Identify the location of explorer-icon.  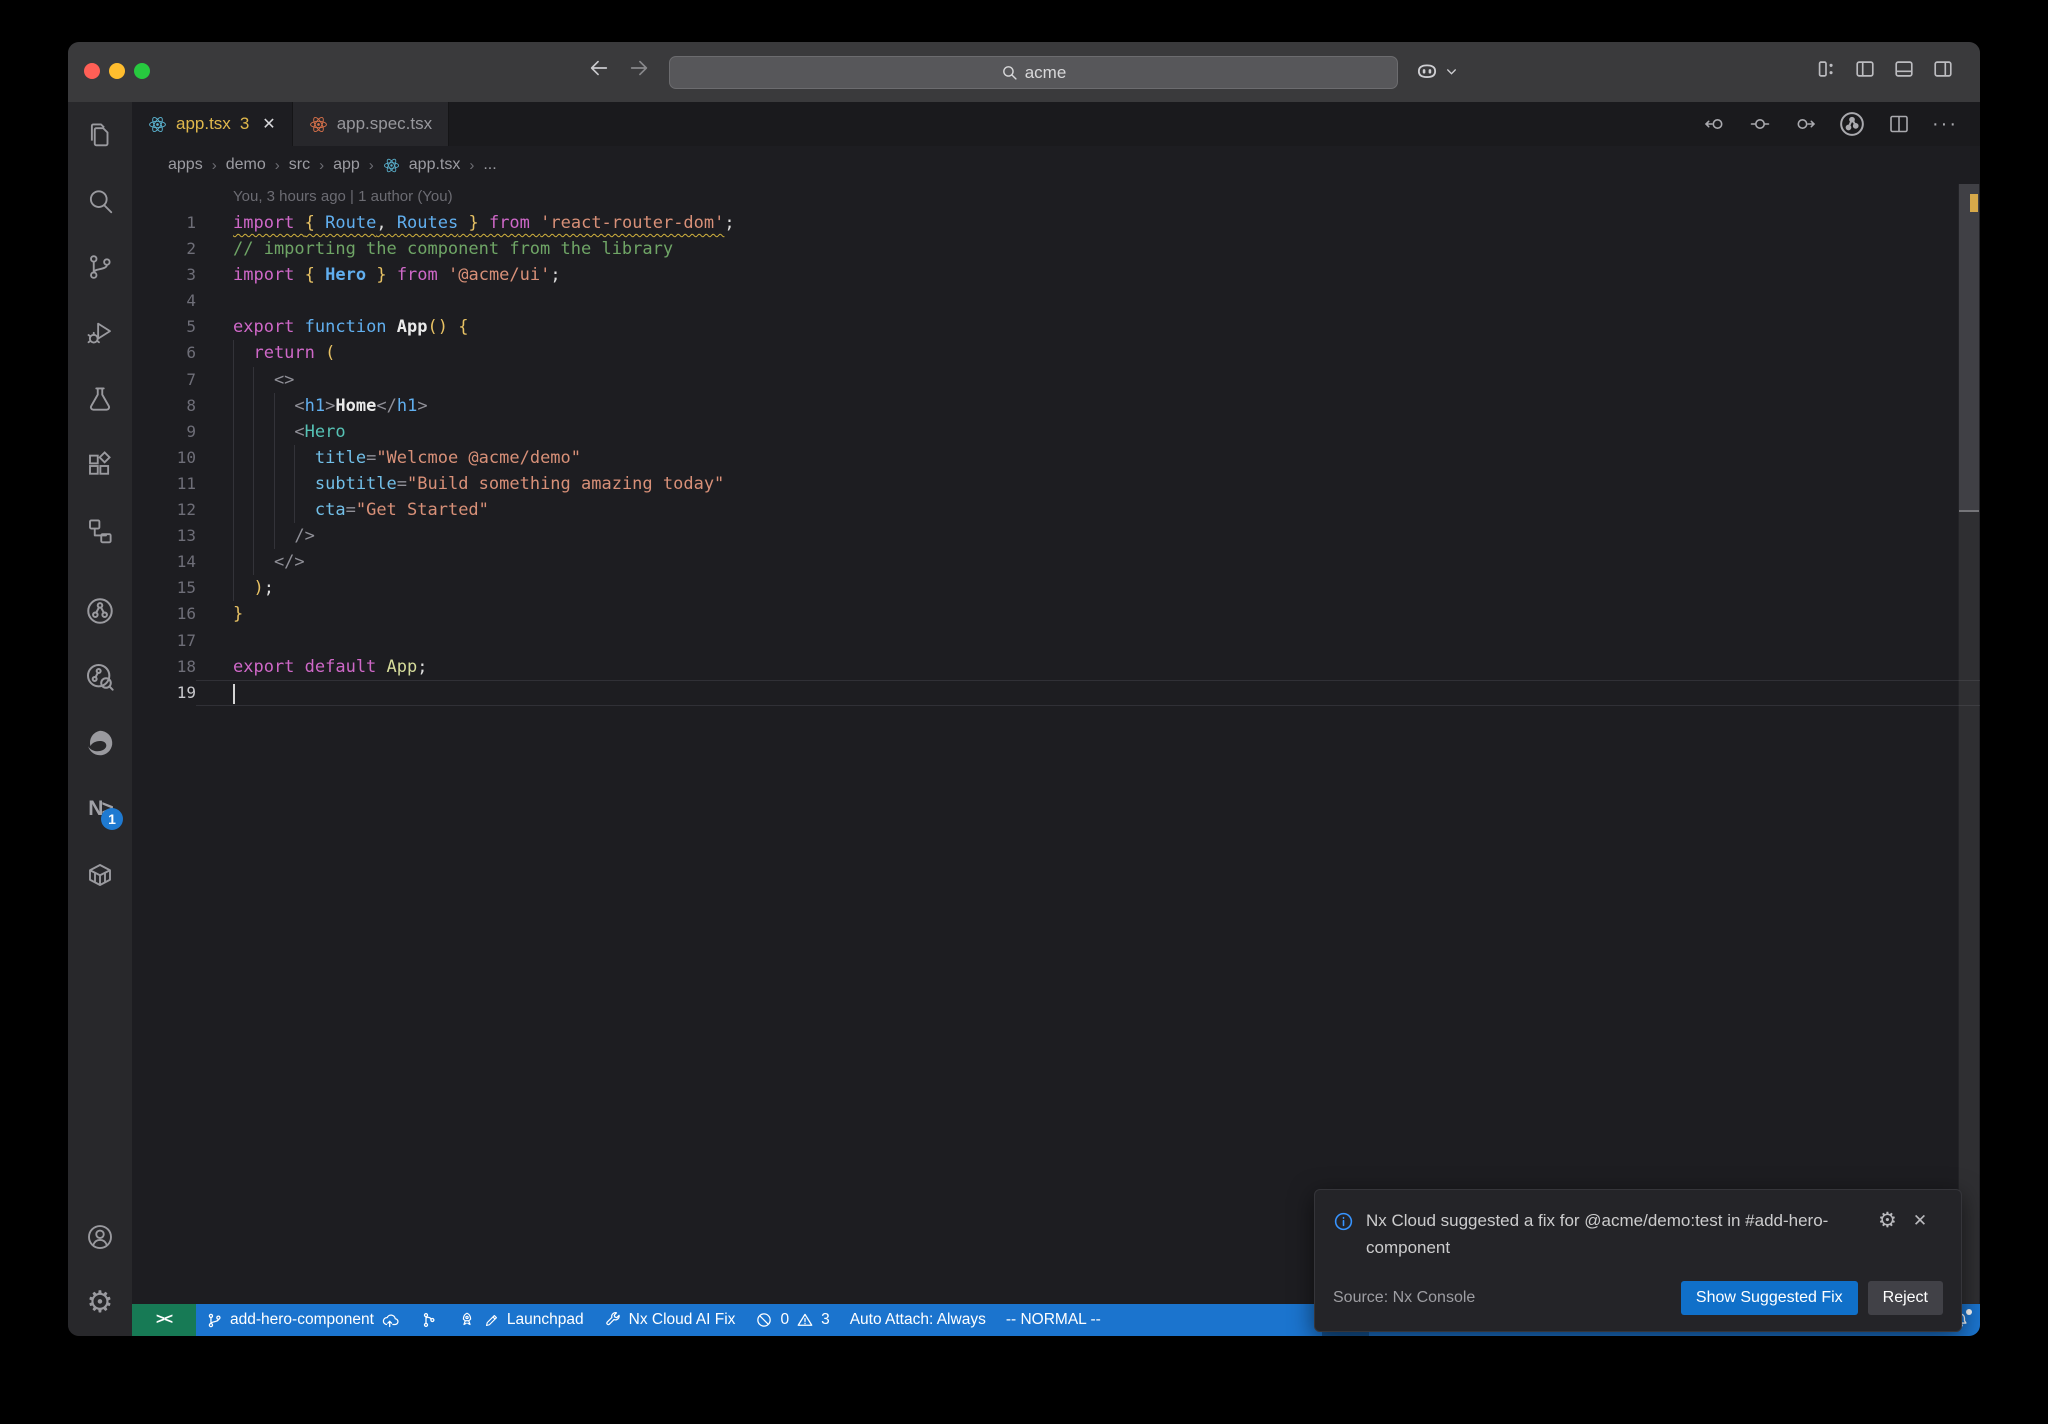
(100, 135).